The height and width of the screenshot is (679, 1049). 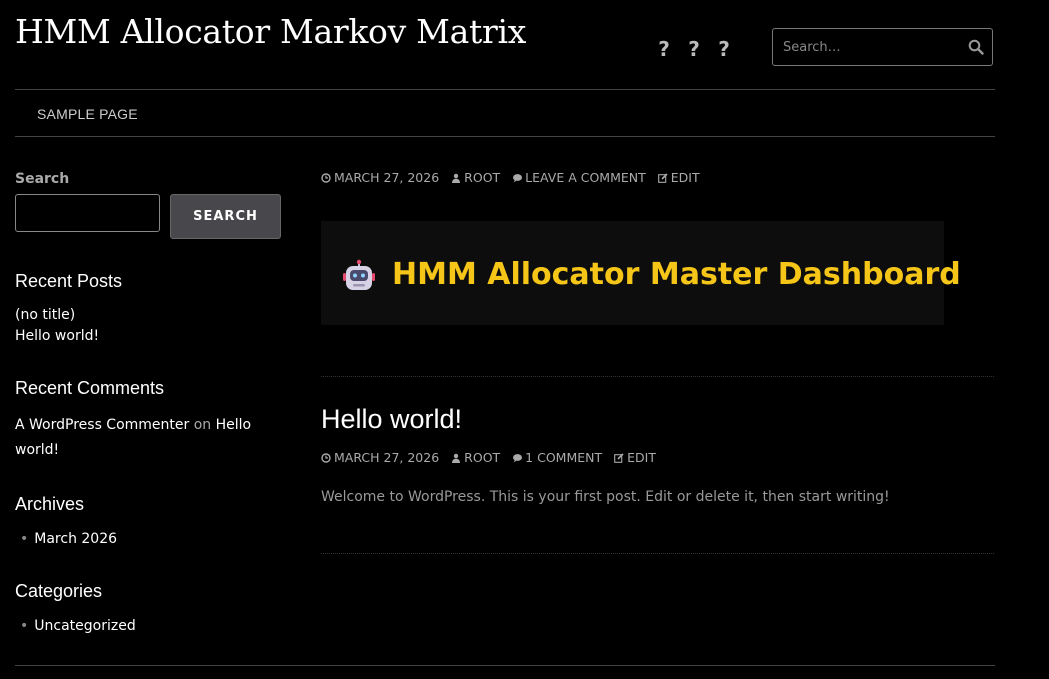 What do you see at coordinates (50, 504) in the screenshot?
I see `archives-heading: Archives` at bounding box center [50, 504].